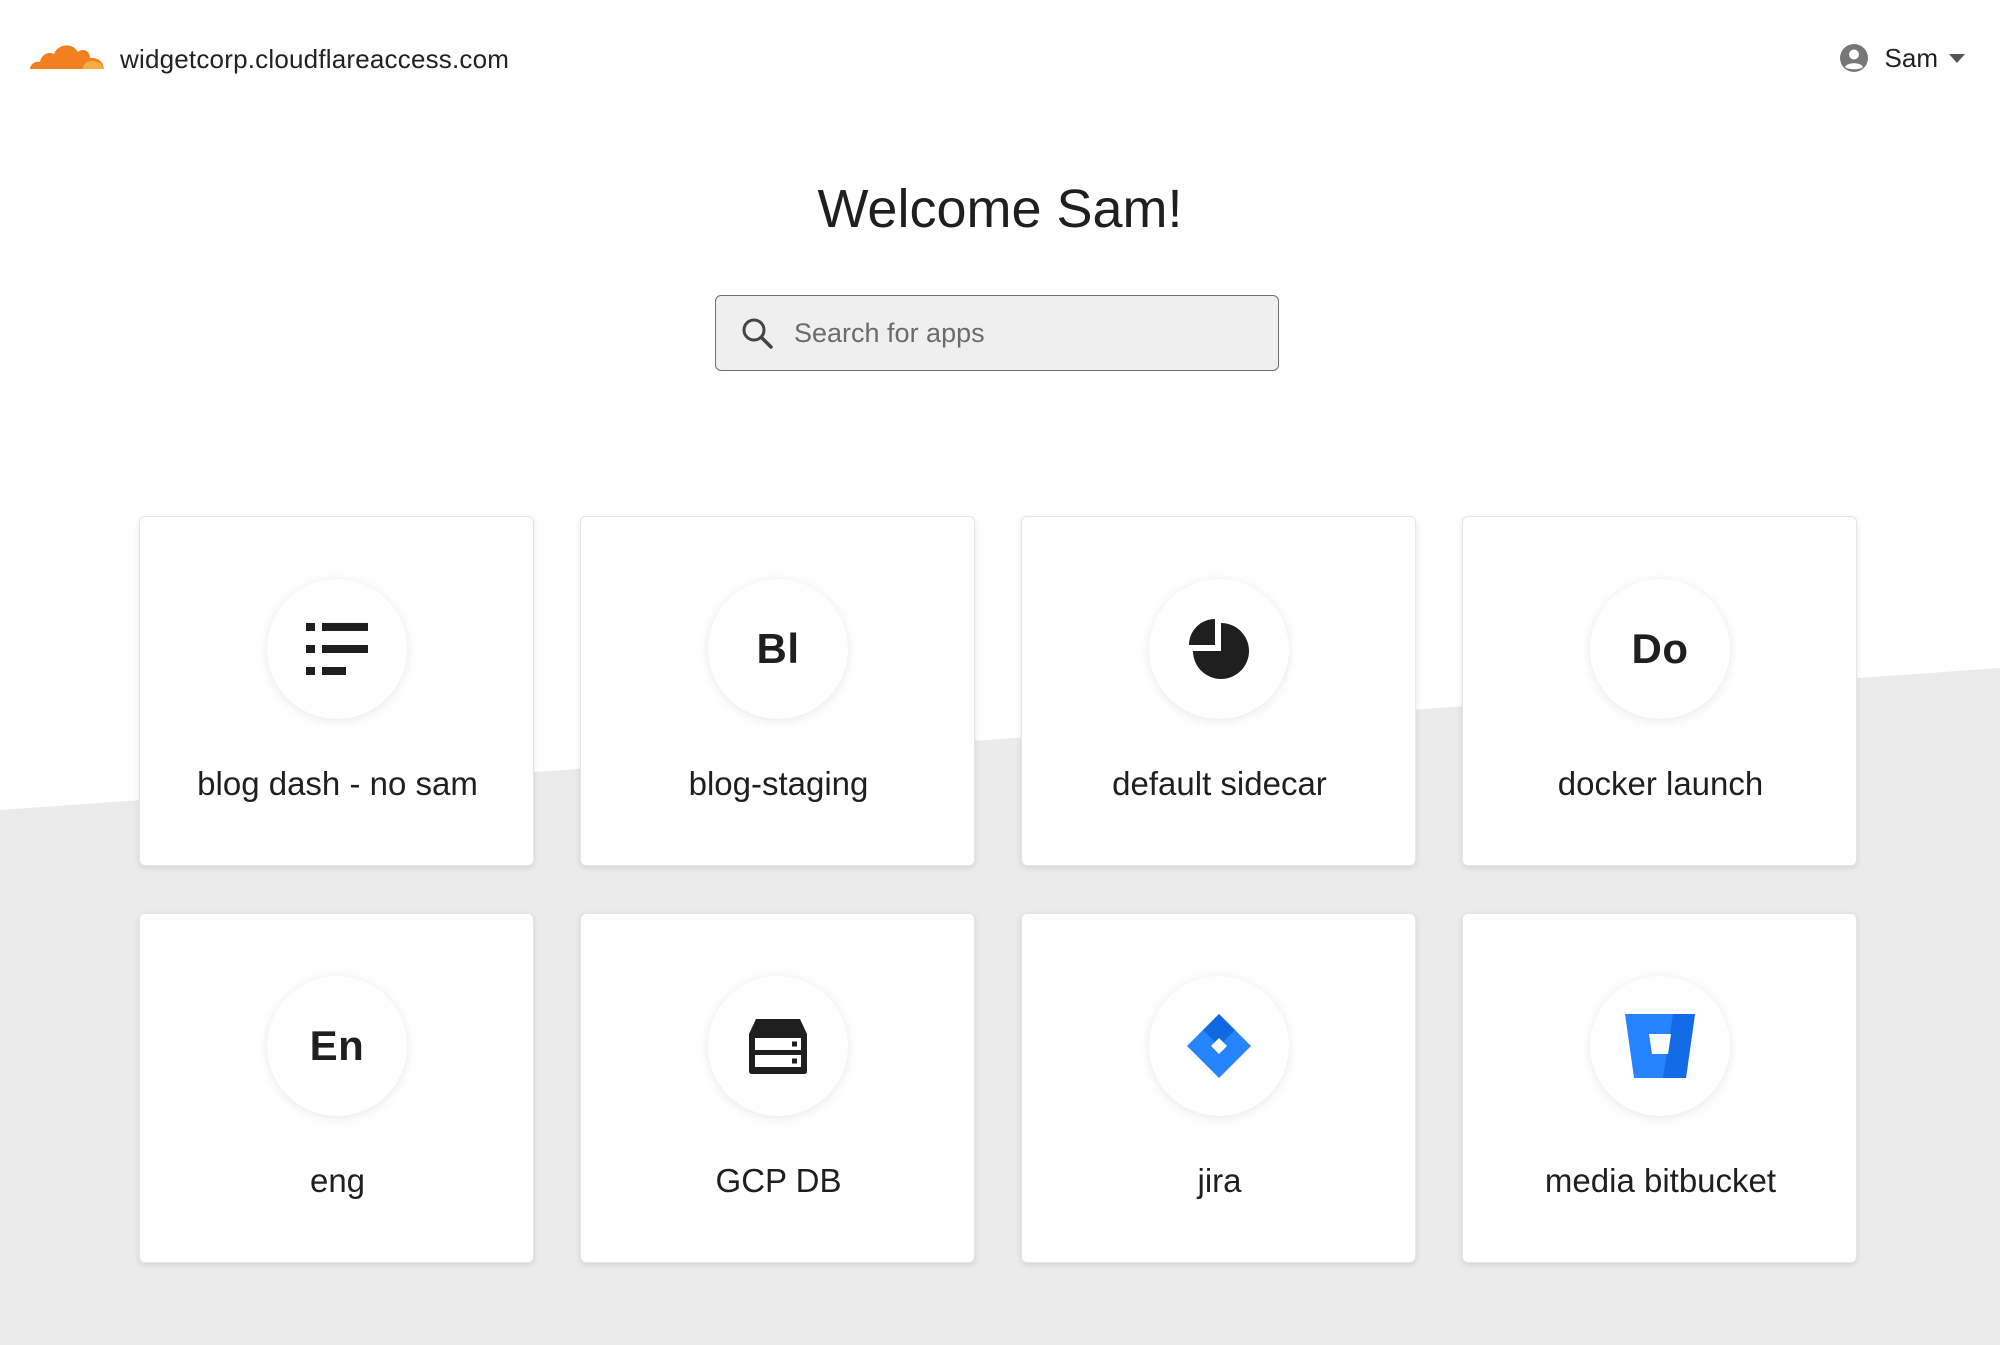 The width and height of the screenshot is (2000, 1345). What do you see at coordinates (1219, 783) in the screenshot?
I see `app-name: default sidecar` at bounding box center [1219, 783].